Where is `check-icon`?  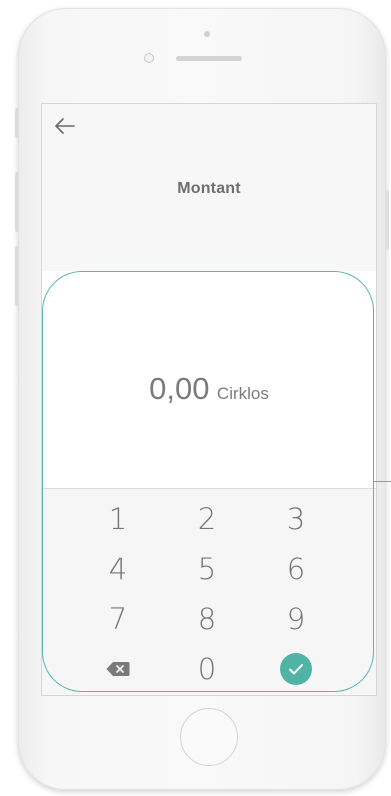
check-icon is located at coordinates (296, 669).